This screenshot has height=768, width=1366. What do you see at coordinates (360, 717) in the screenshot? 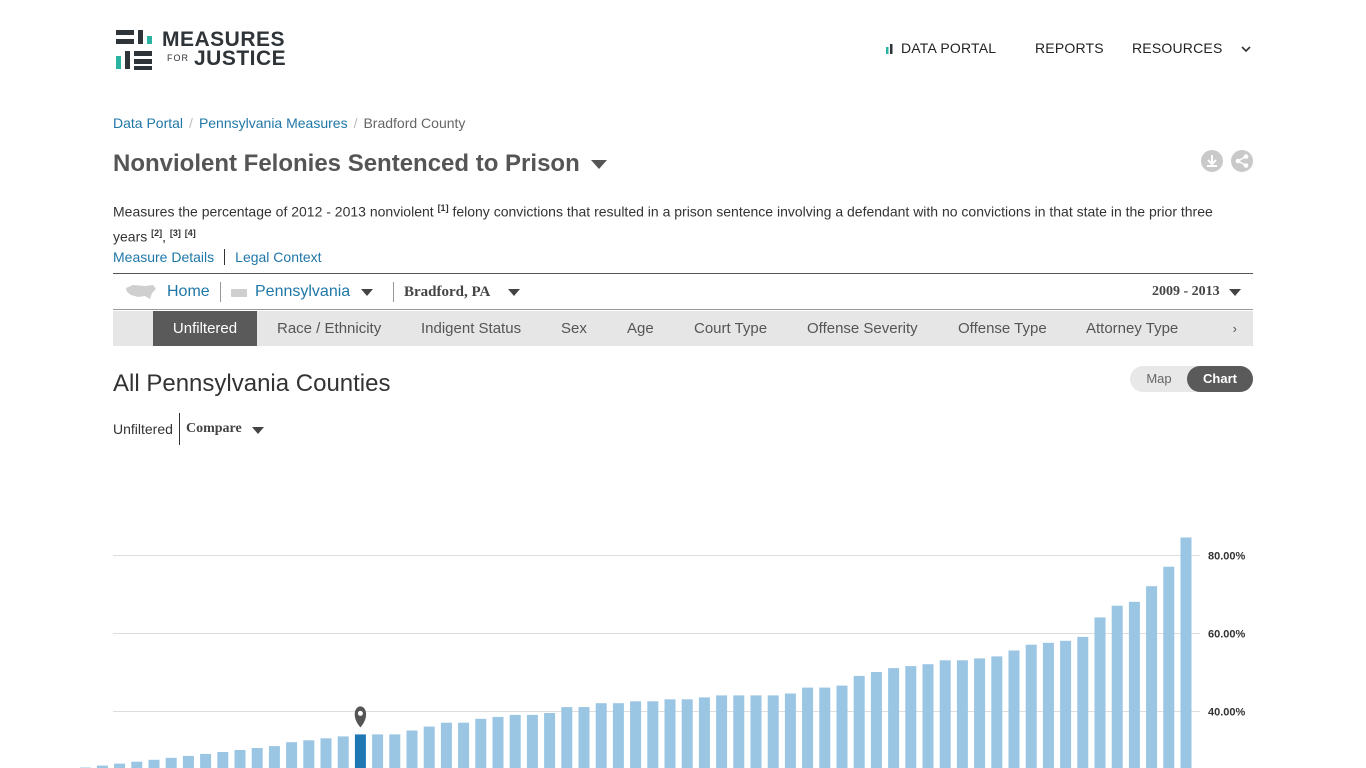
I see `location-pin-icon` at bounding box center [360, 717].